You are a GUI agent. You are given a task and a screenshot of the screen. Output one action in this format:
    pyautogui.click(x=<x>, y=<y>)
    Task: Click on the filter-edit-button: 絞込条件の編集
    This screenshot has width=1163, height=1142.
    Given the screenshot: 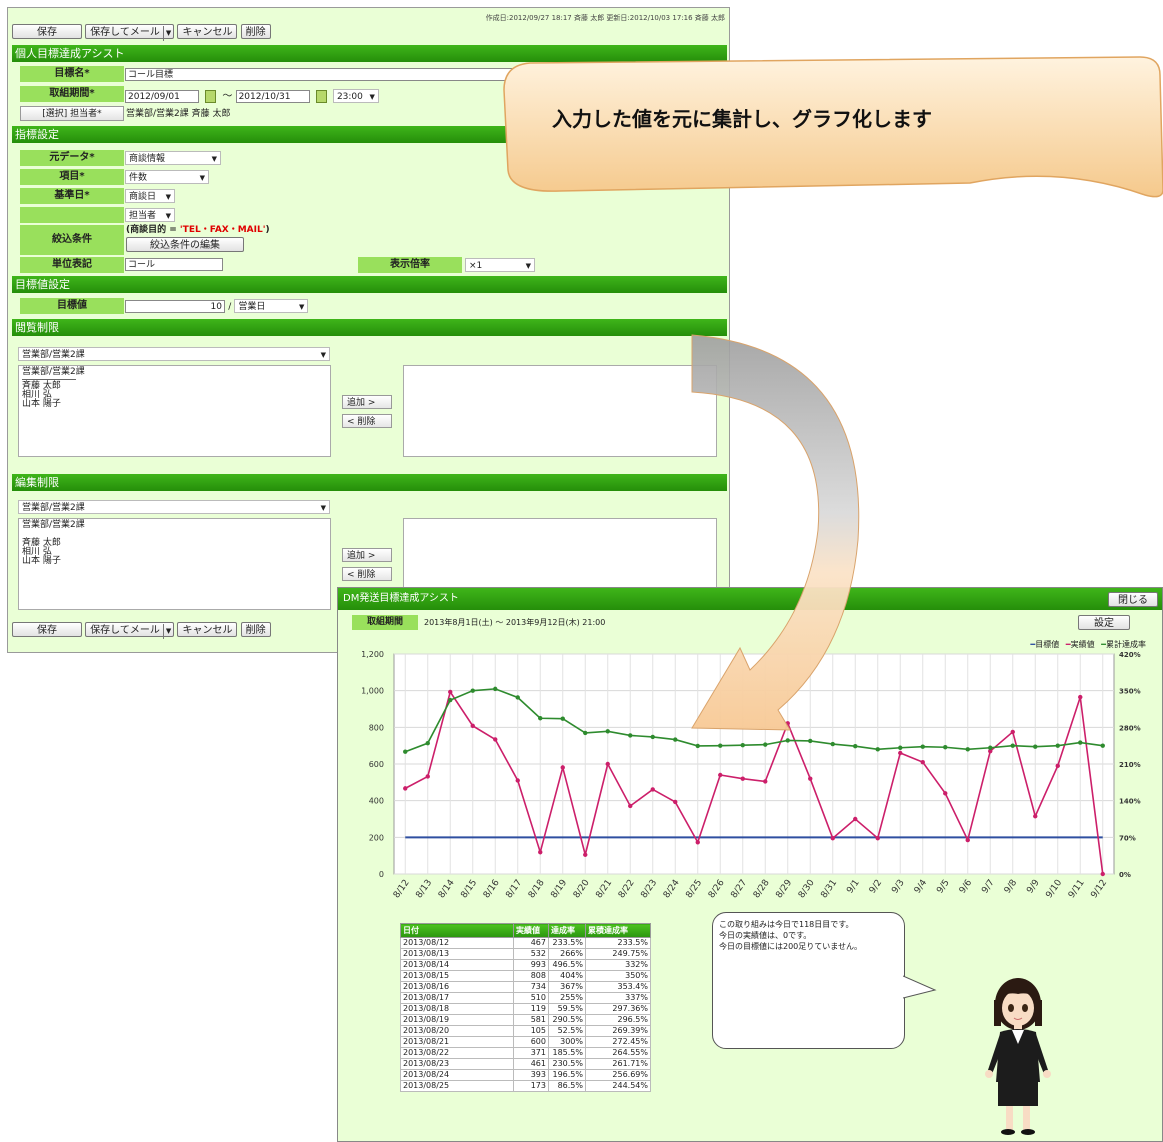 What is the action you would take?
    pyautogui.click(x=185, y=244)
    